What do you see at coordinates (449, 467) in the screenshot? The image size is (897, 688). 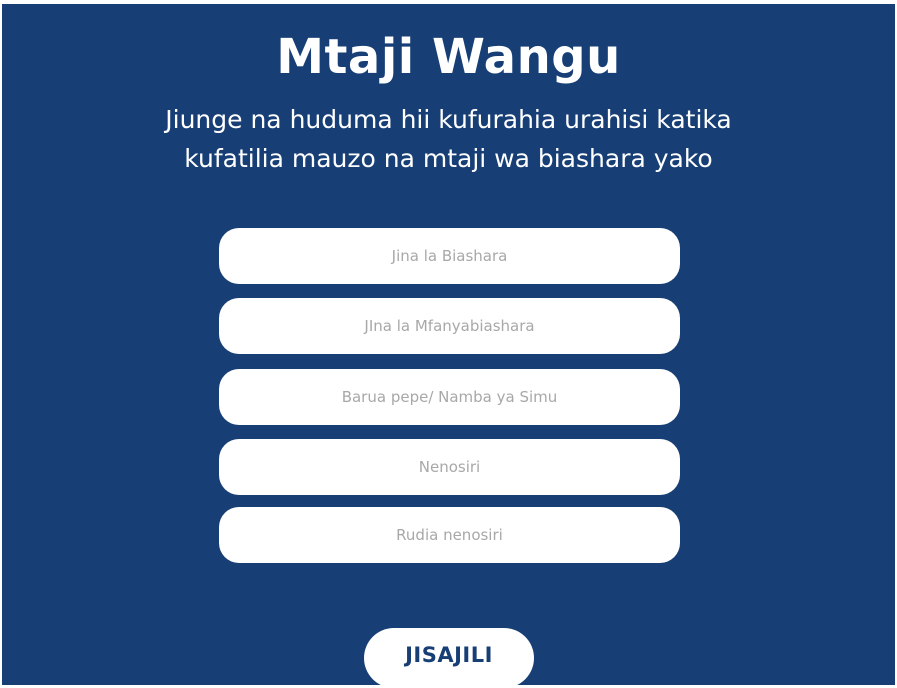 I see `password-input` at bounding box center [449, 467].